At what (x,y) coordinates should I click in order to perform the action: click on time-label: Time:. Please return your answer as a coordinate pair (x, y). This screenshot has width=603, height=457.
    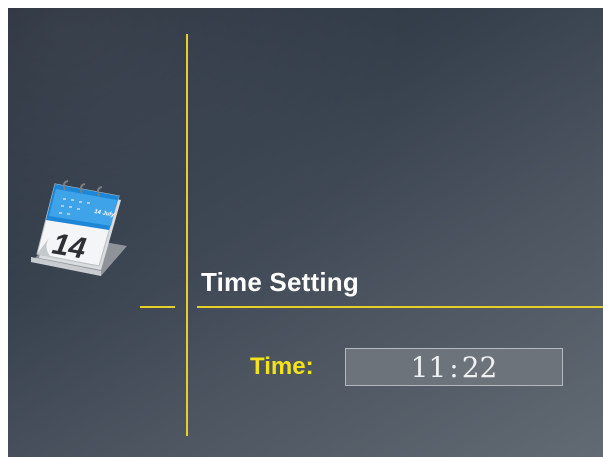
    Looking at the image, I should click on (282, 366).